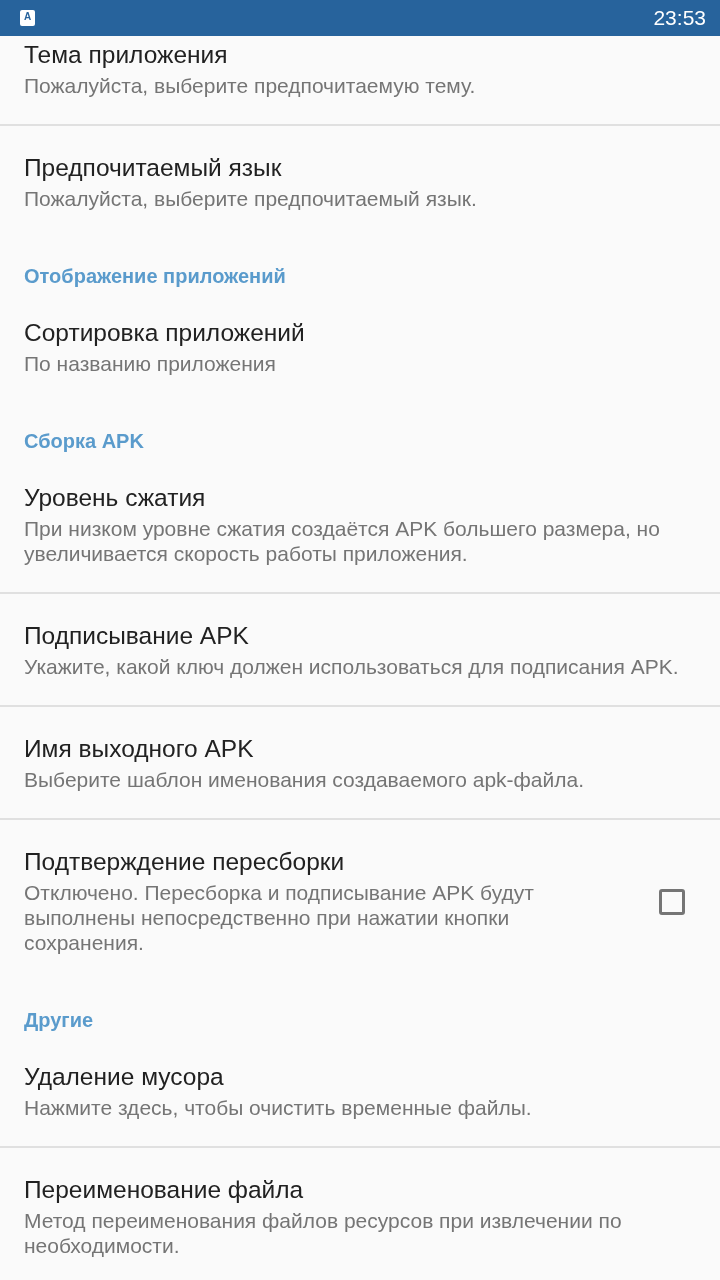  Describe the element at coordinates (362, 498) in the screenshot. I see `setting-title: Уровень сжатия` at that location.